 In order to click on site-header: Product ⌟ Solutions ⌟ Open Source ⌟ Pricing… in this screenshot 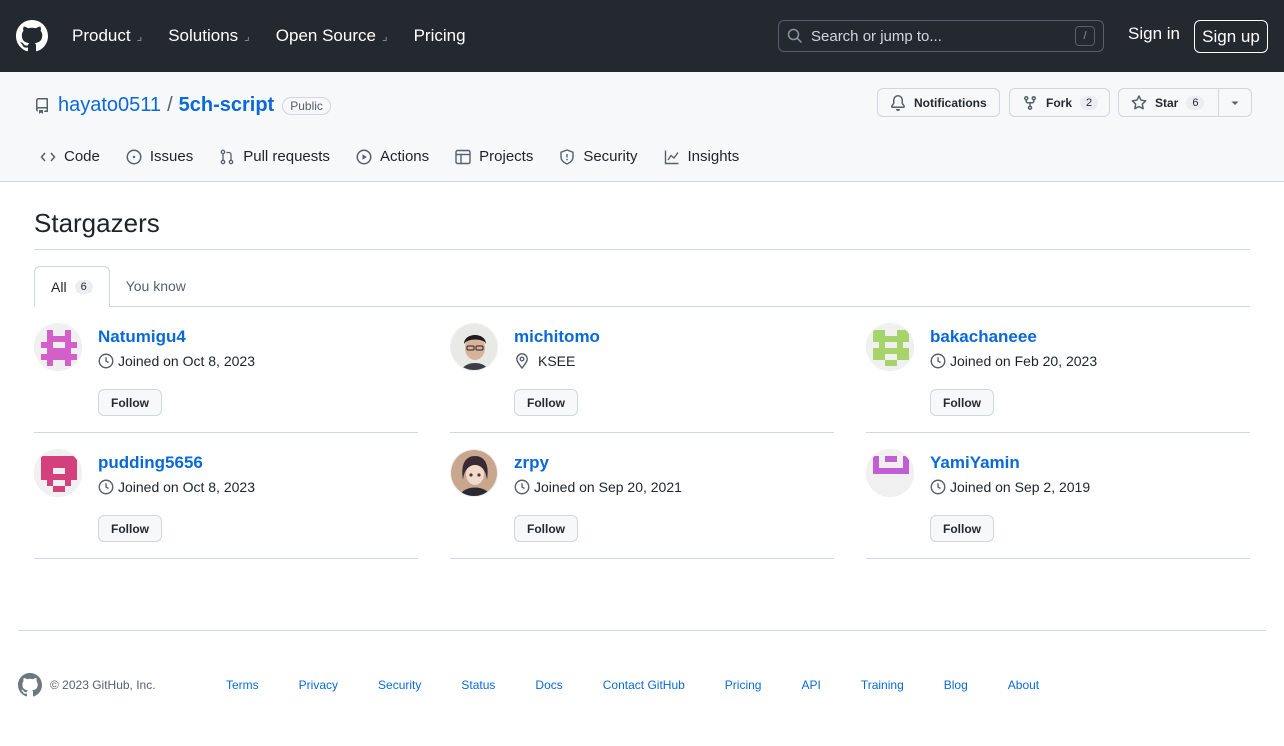, I will do `click(642, 36)`.